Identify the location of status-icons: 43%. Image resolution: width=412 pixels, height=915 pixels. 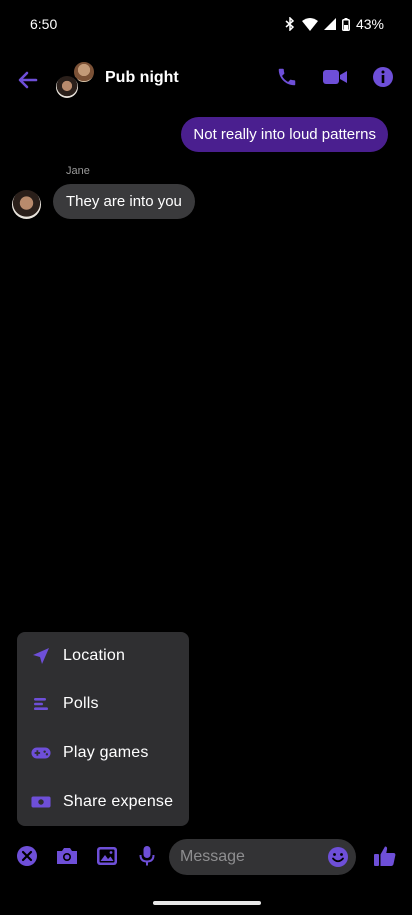
(334, 24).